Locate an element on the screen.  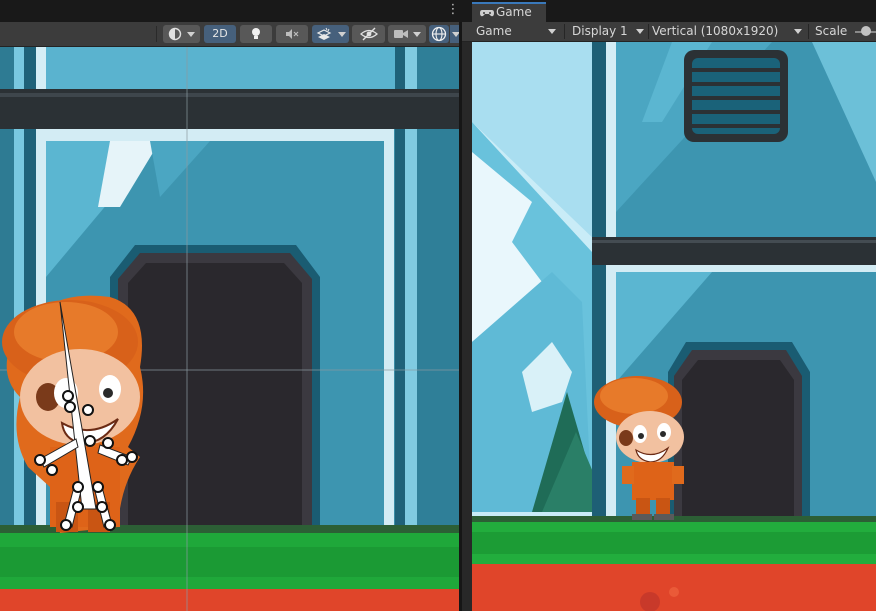
scene-toolbar: 2D is located at coordinates (231, 34).